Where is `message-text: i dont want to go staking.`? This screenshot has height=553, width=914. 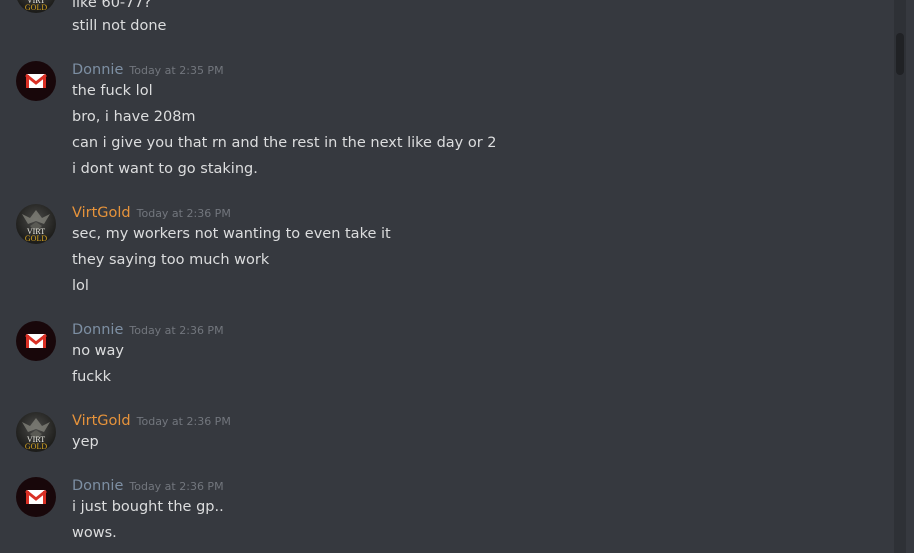 message-text: i dont want to go staking. is located at coordinates (165, 169).